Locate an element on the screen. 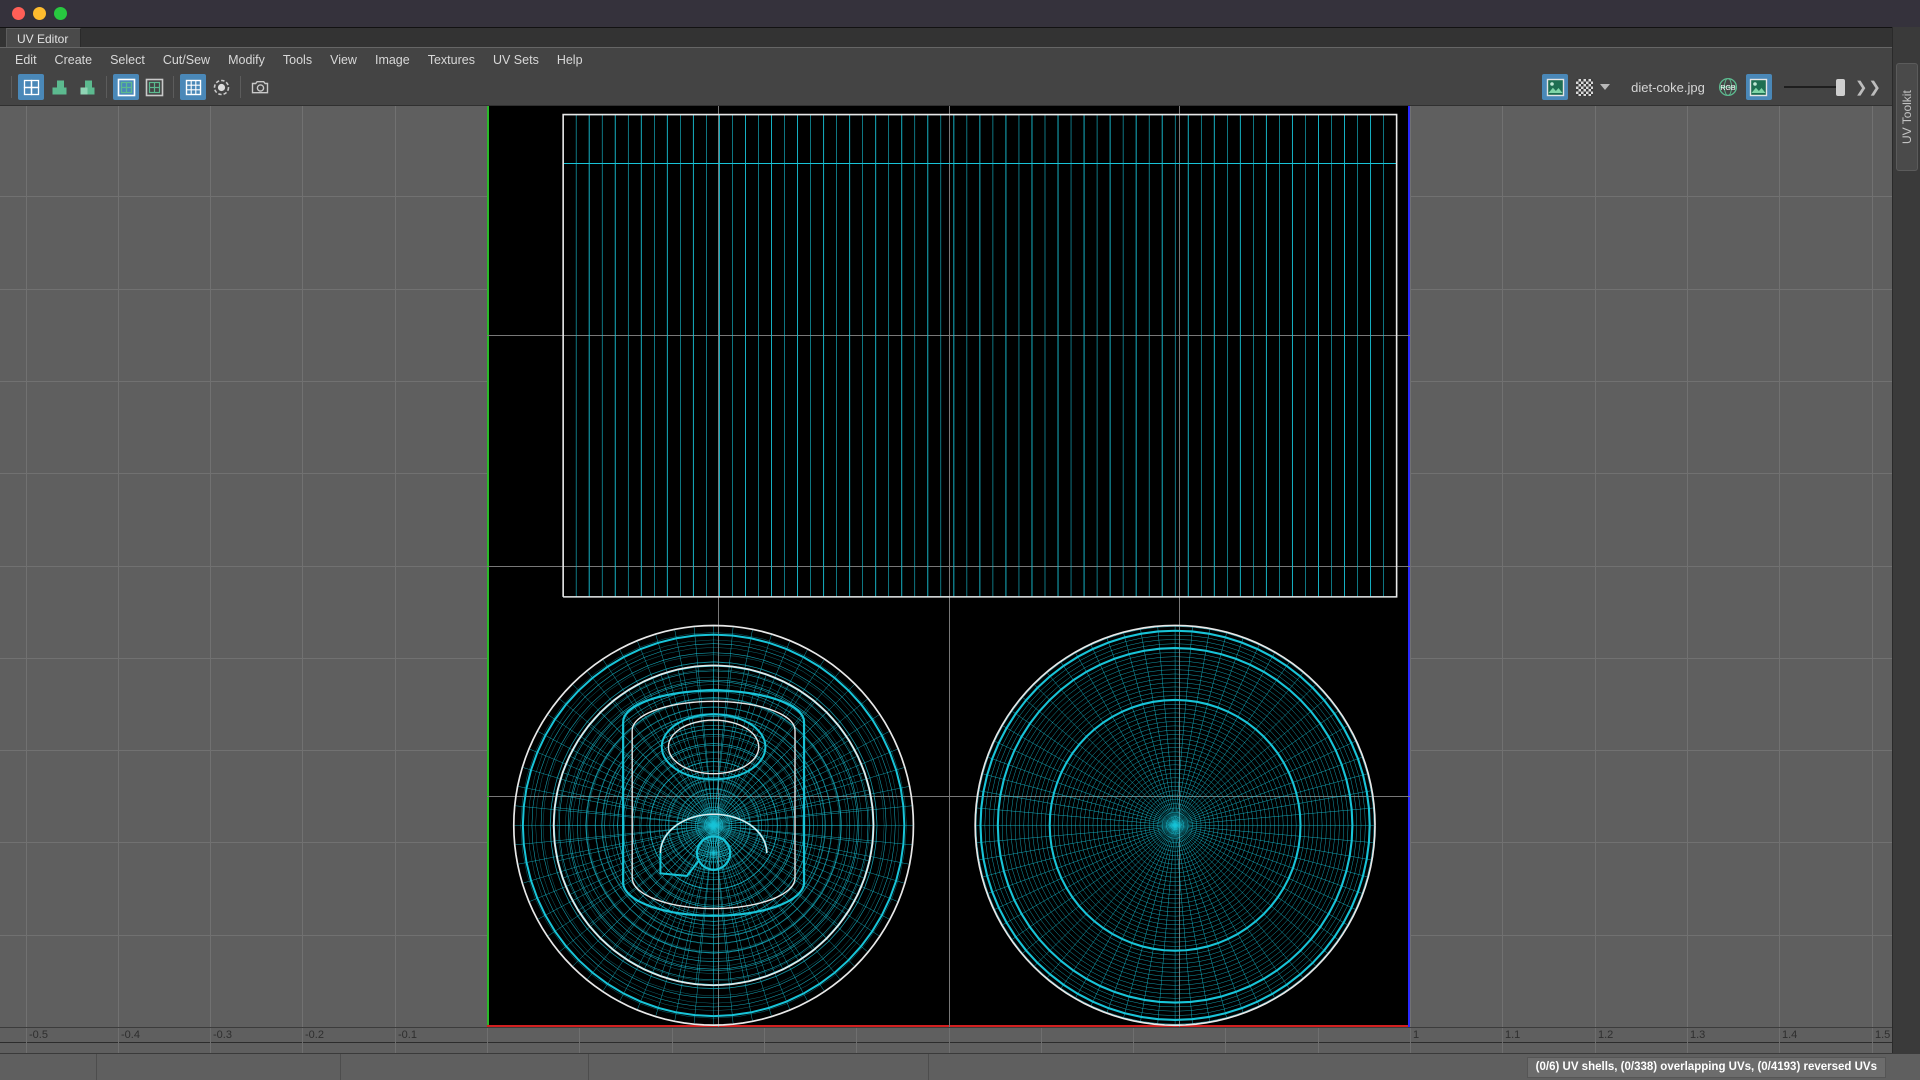 Image resolution: width=1920 pixels, height=1080 pixels. shaded-circle-icon is located at coordinates (221, 87).